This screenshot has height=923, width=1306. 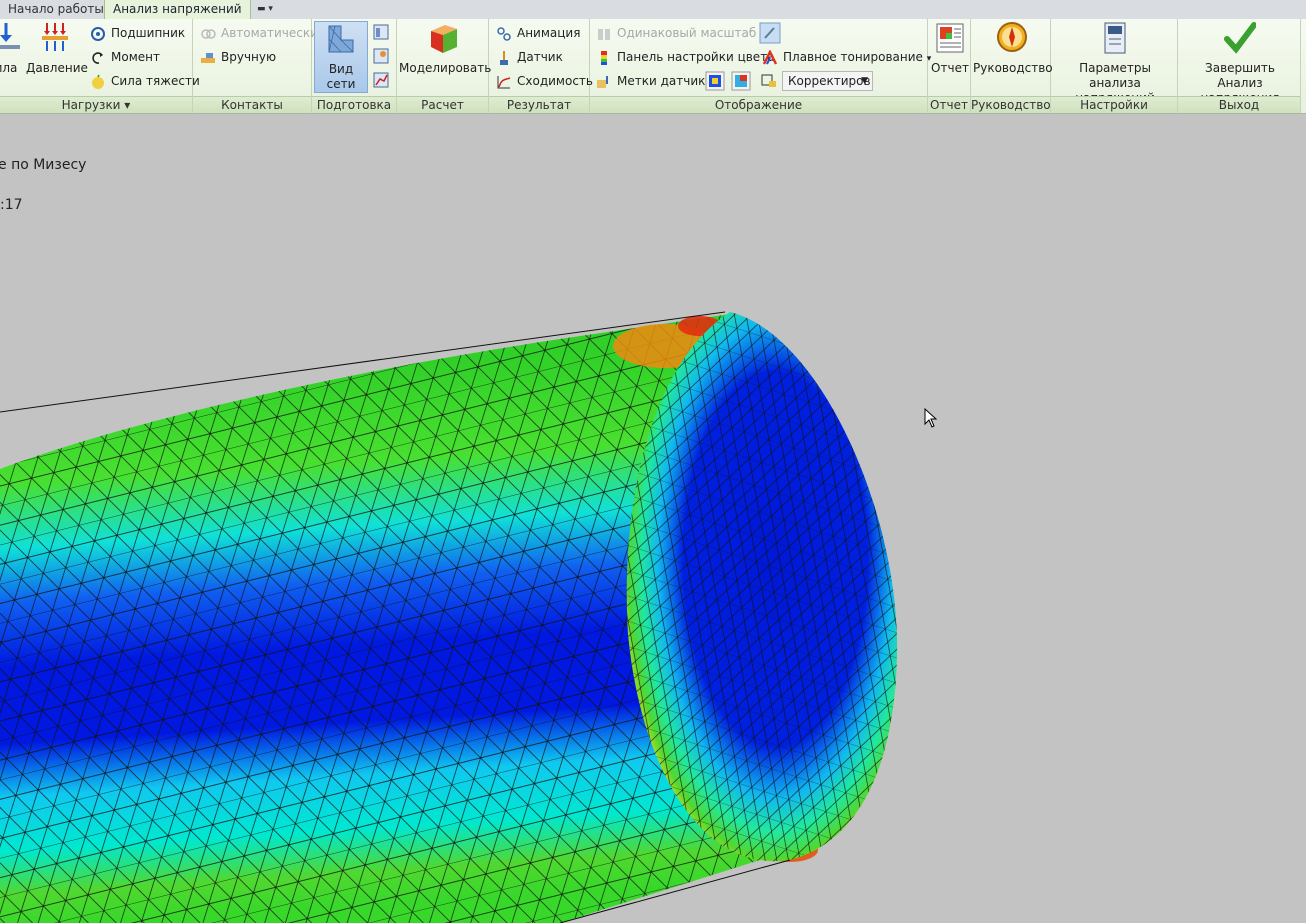 What do you see at coordinates (96, 104) in the screenshot?
I see `group-label-loads: Нагрузки ▾` at bounding box center [96, 104].